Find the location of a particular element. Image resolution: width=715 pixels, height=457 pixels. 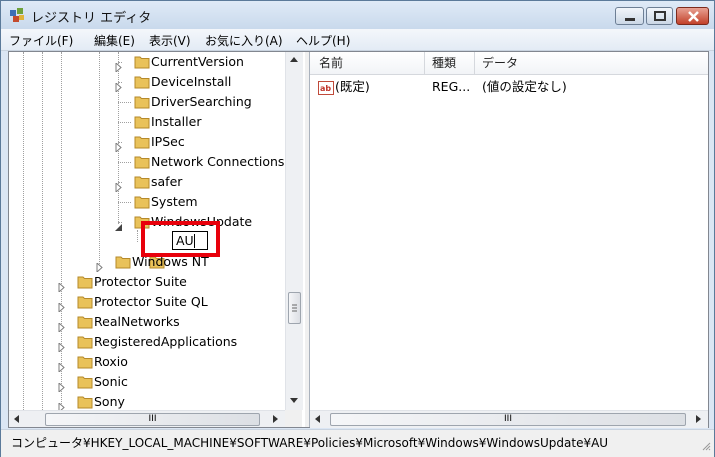

tree-node-label: IPSec is located at coordinates (168, 141).